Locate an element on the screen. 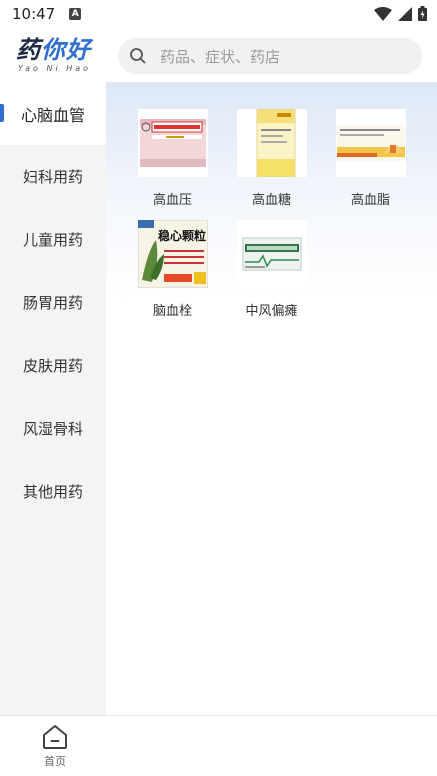 Image resolution: width=437 pixels, height=776 pixels. sidebar-item-label: 妇科用药 is located at coordinates (52, 177).